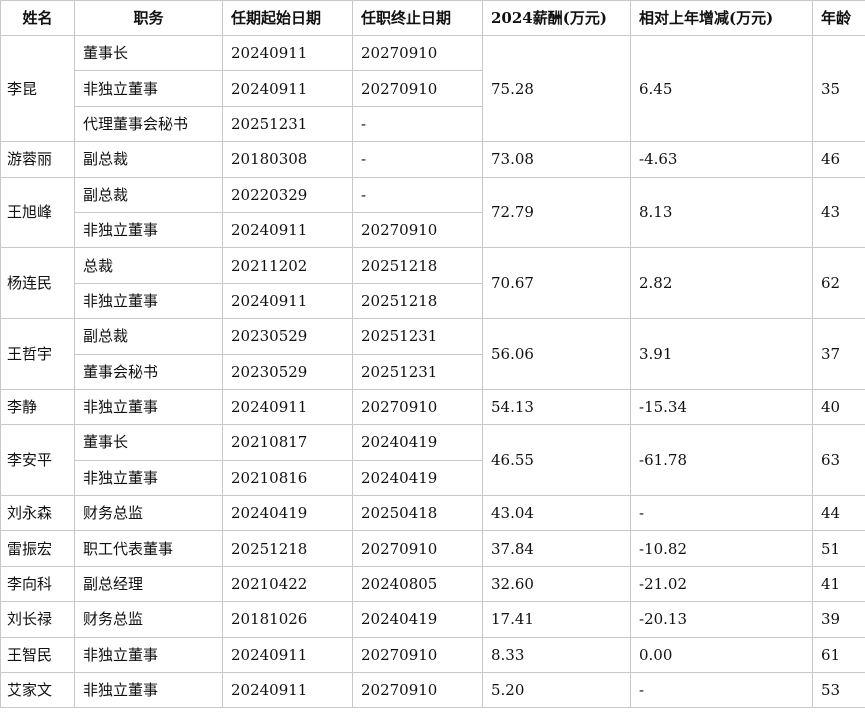  What do you see at coordinates (556, 18) in the screenshot?
I see `header-salary-2024: 2024薪酬(万元)` at bounding box center [556, 18].